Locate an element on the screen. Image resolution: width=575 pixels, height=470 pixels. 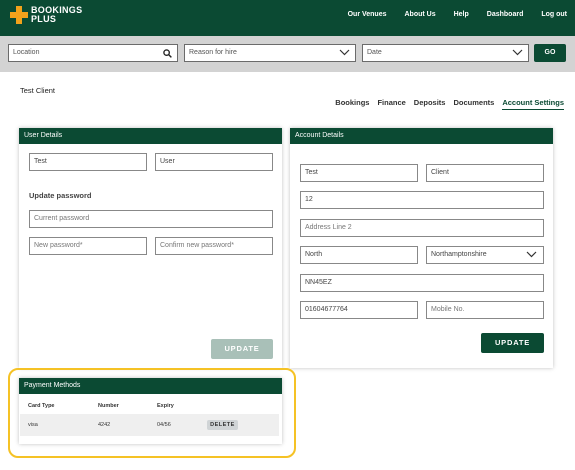
tab-documents: Documents is located at coordinates (473, 104).